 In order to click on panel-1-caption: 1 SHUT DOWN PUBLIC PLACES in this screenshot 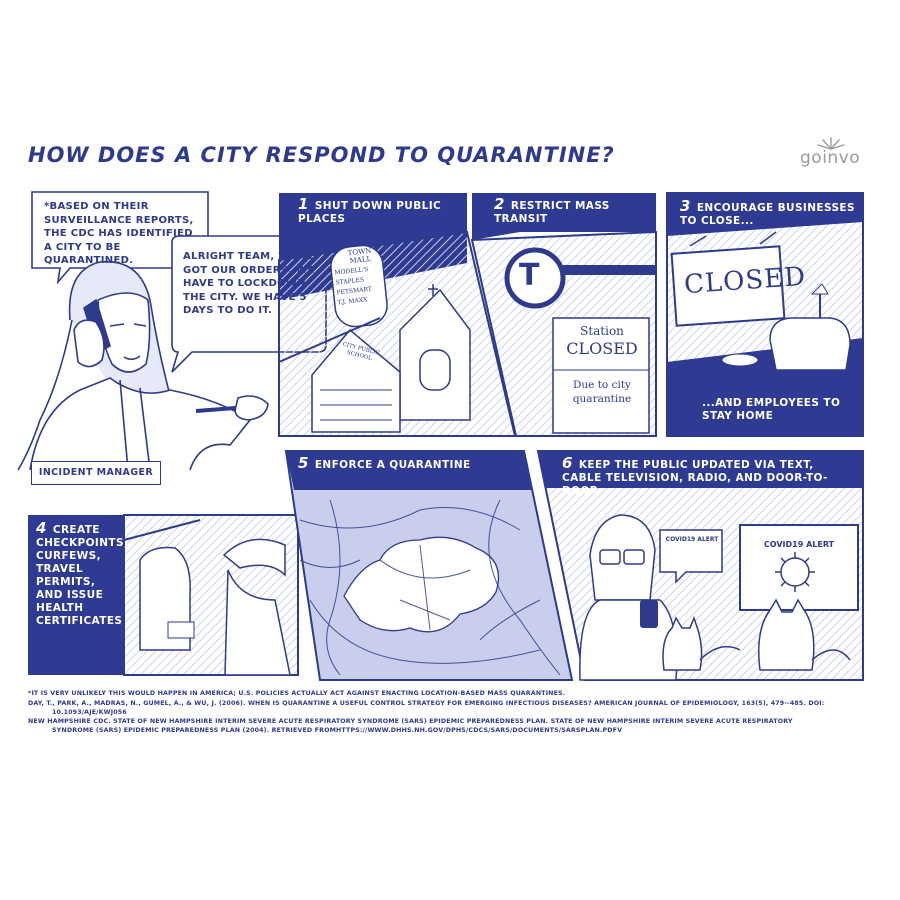, I will do `click(378, 210)`.